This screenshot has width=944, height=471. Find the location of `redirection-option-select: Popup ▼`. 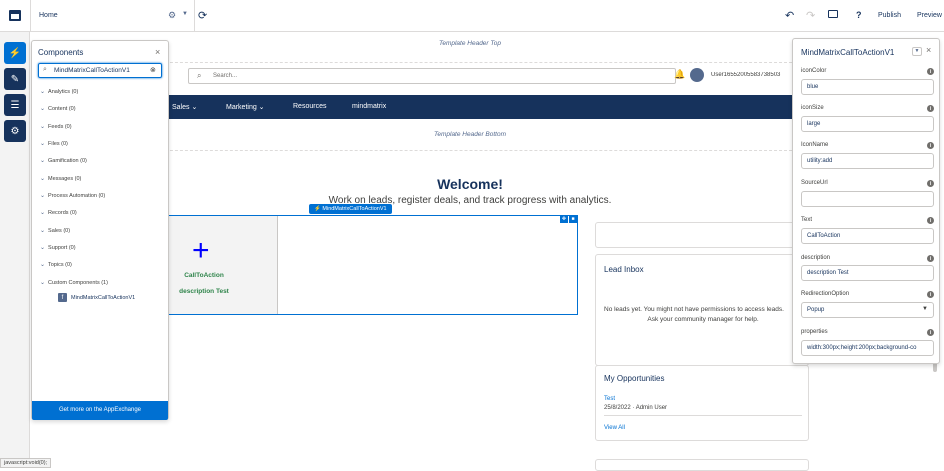

redirection-option-select: Popup ▼ is located at coordinates (867, 310).